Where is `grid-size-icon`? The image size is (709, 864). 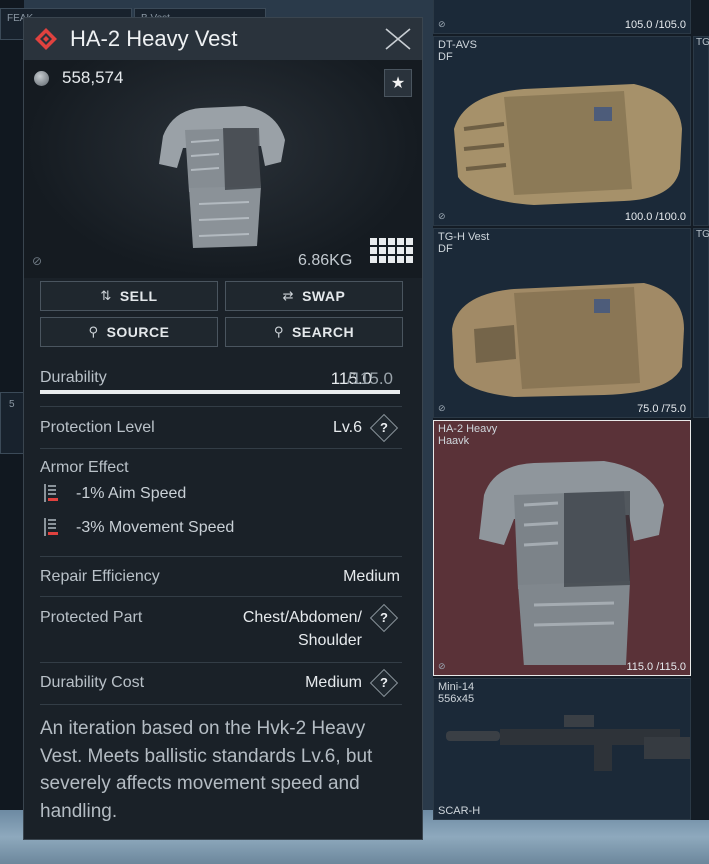
grid-size-icon is located at coordinates (391, 250).